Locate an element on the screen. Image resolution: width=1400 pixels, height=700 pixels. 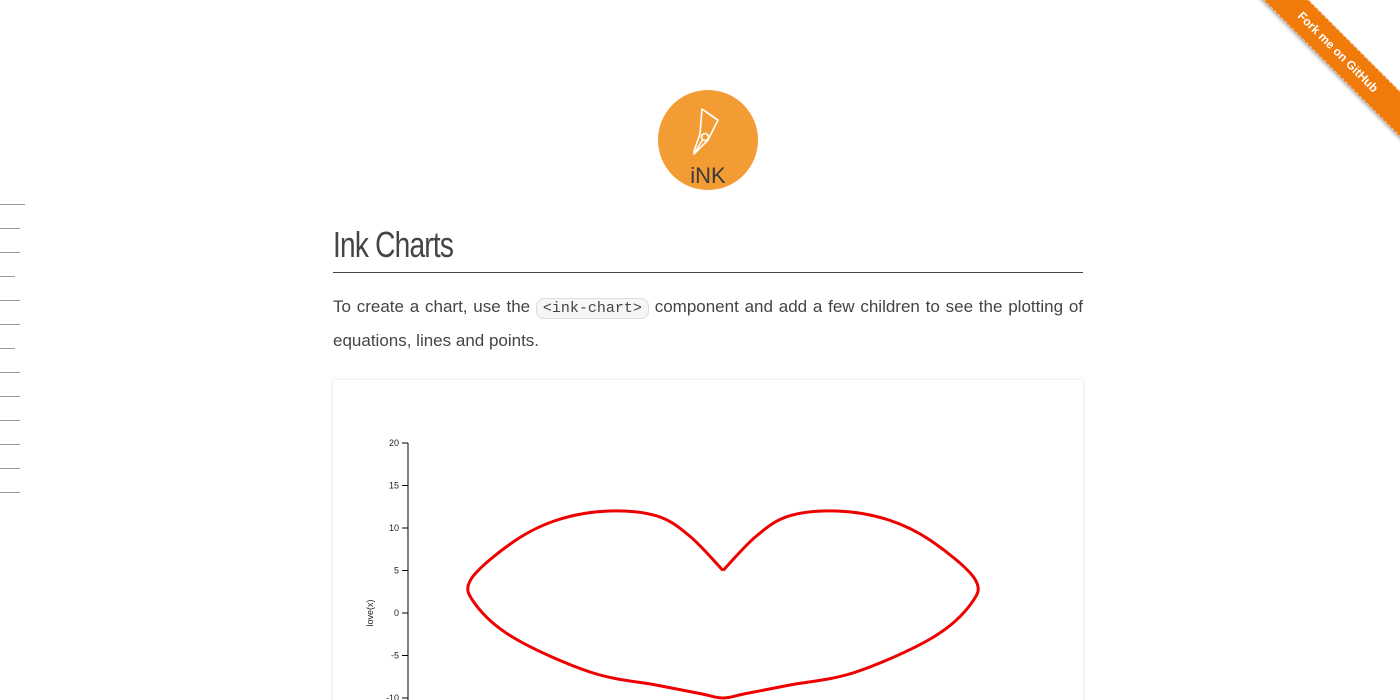
fork-on-github-ribbon: Fork me on GitHub is located at coordinates (1325, 71).